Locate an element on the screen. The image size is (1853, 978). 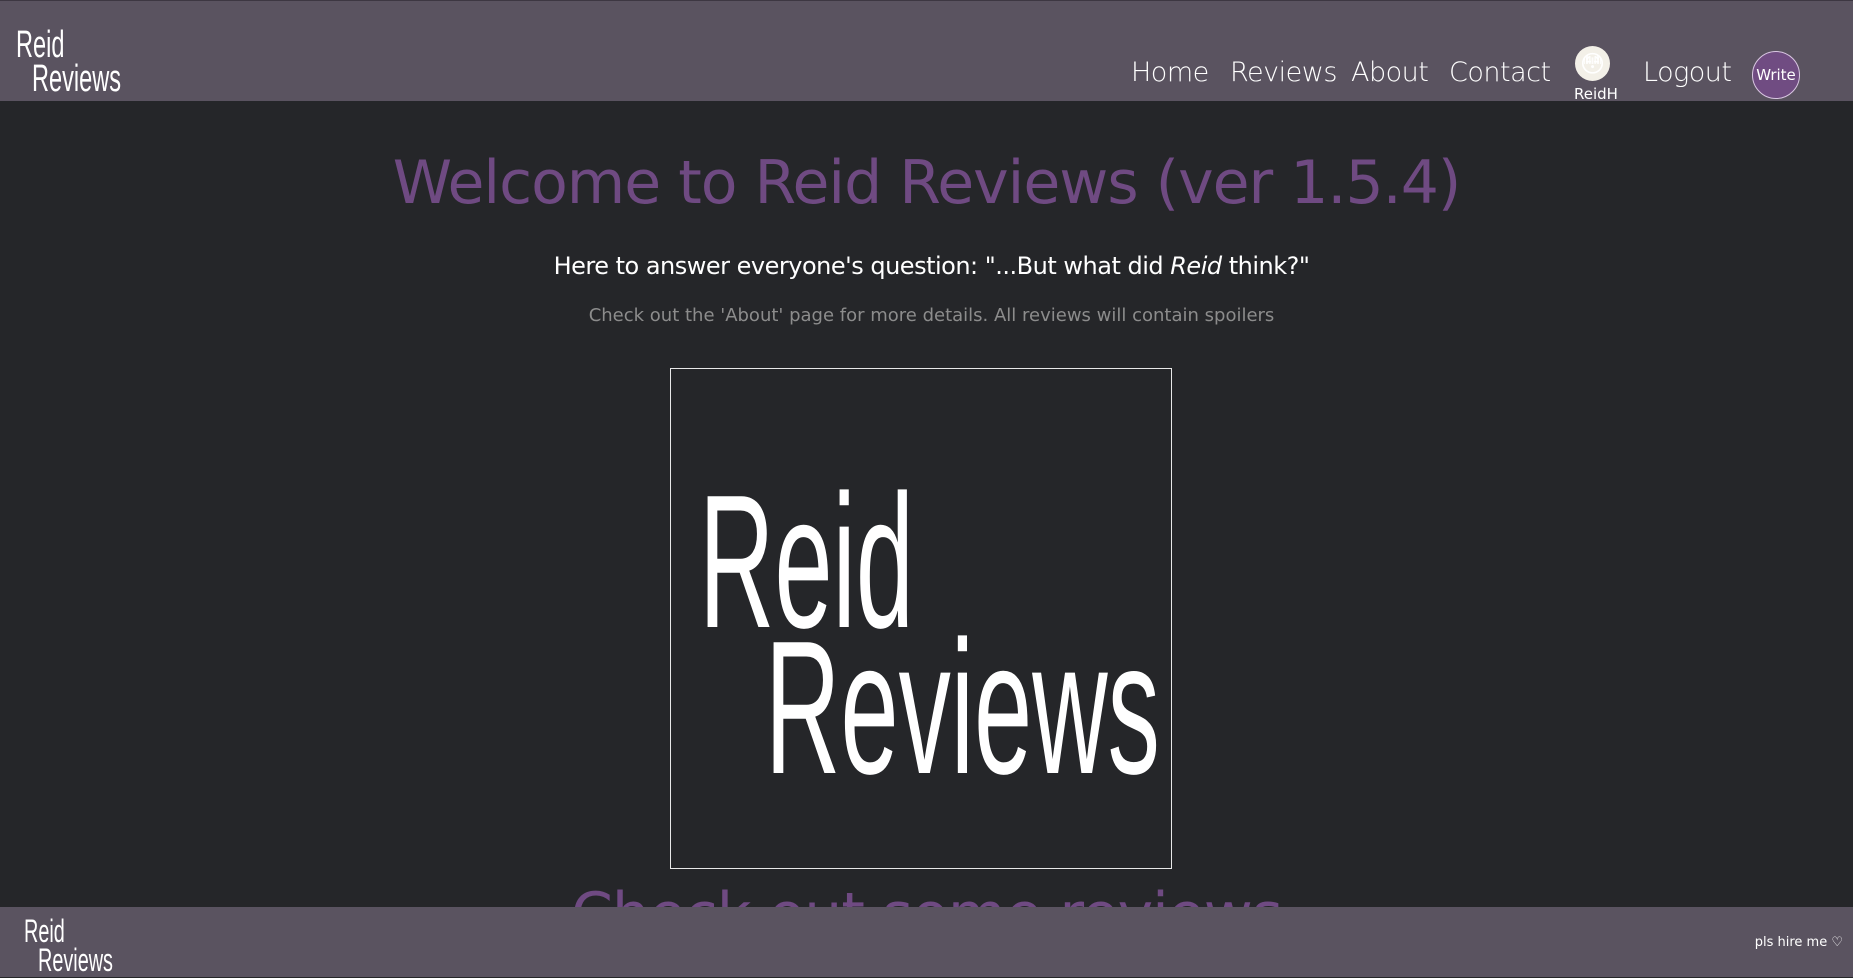
subtitle-emphasis: Reid is located at coordinates (1196, 266).